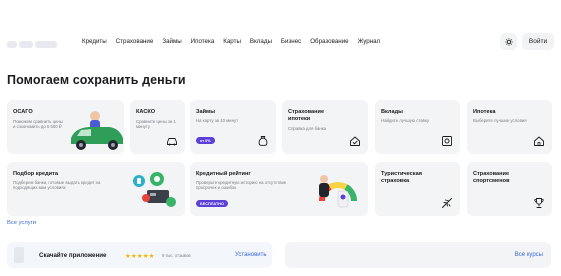 The width and height of the screenshot is (561, 276). Describe the element at coordinates (338, 191) in the screenshot. I see `rating-illustration` at that location.